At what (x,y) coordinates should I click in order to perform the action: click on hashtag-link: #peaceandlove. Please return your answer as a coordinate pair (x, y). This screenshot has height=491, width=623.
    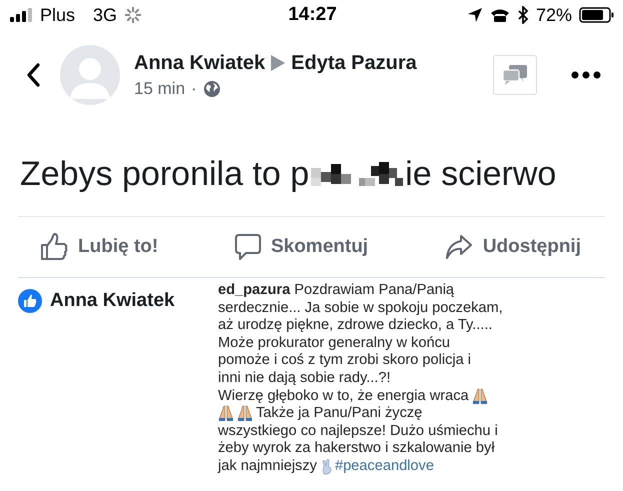
    Looking at the image, I should click on (384, 467).